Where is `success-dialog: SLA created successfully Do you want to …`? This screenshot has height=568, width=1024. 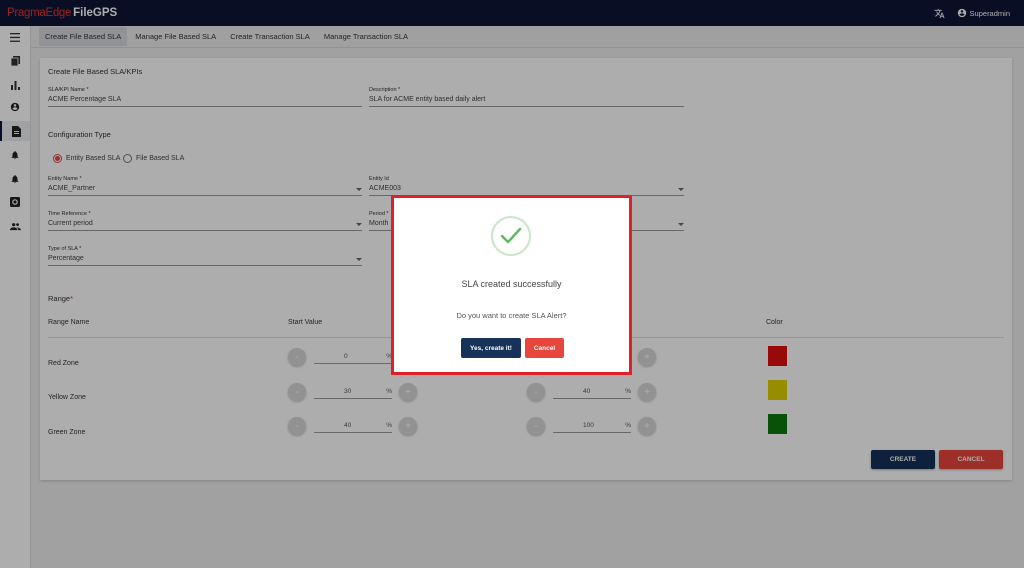 success-dialog: SLA created successfully Do you want to … is located at coordinates (511, 285).